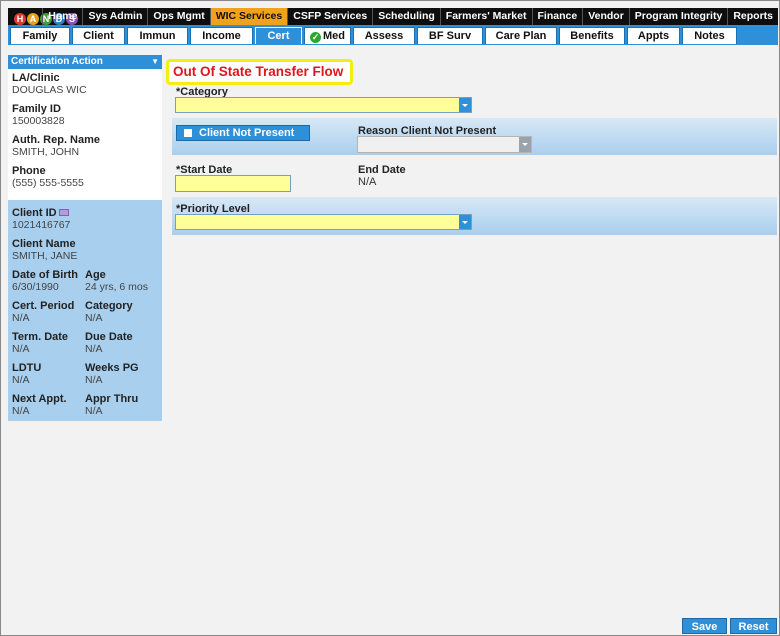 Image resolution: width=780 pixels, height=636 pixels. Describe the element at coordinates (753, 626) in the screenshot. I see `reset-button: Reset` at that location.